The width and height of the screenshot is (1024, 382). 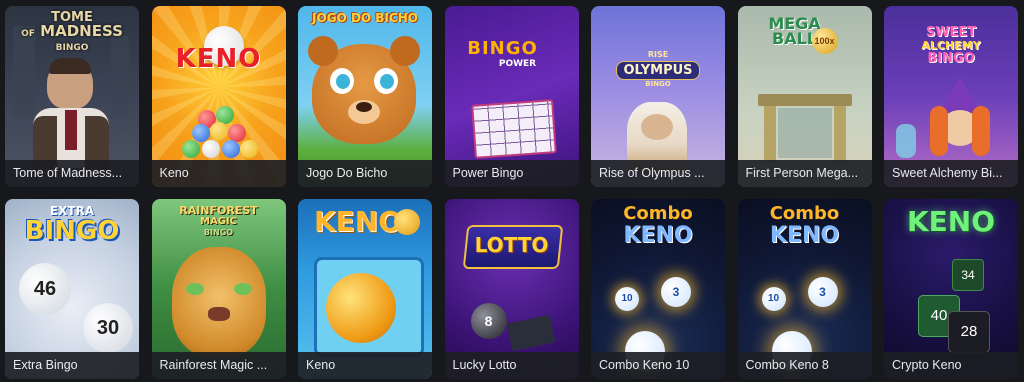 I want to click on game-tile-keno: KENO Keno, so click(x=218, y=96).